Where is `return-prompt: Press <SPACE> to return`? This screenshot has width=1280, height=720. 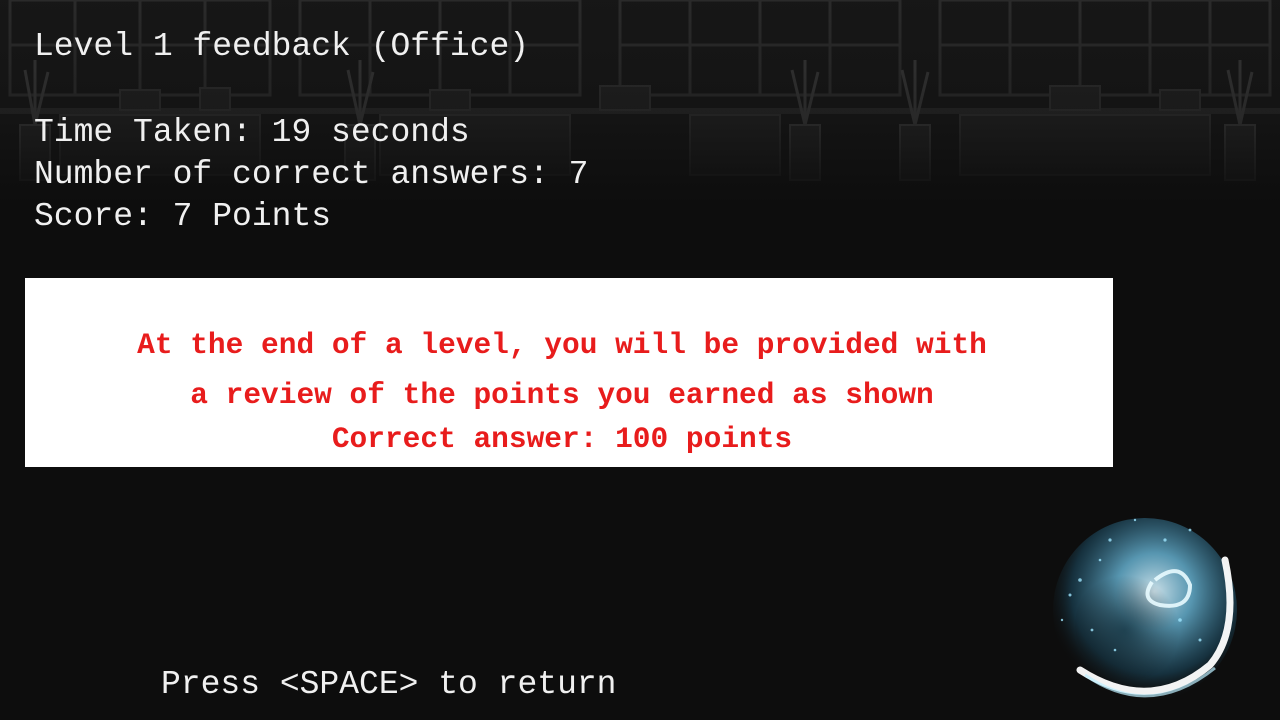 return-prompt: Press <SPACE> to return is located at coordinates (389, 684).